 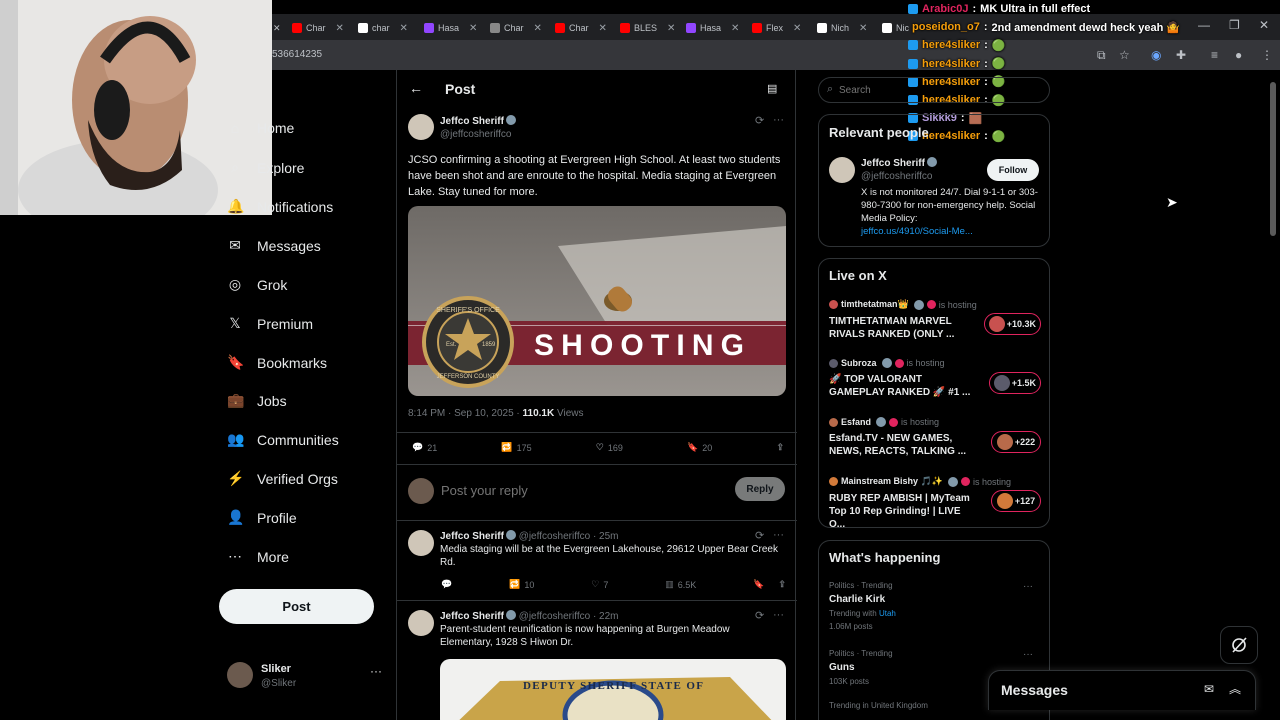 What do you see at coordinates (1273, 159) in the screenshot?
I see `page-scrollbar` at bounding box center [1273, 159].